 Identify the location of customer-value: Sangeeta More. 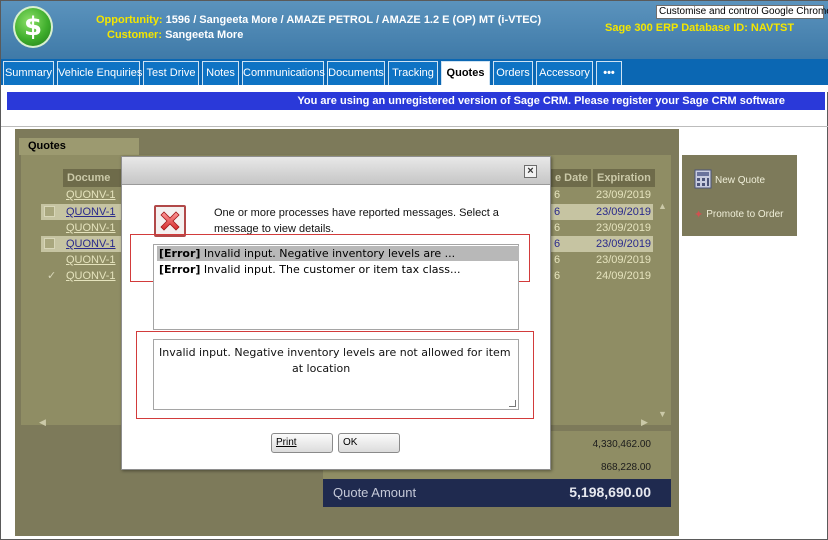
(204, 35).